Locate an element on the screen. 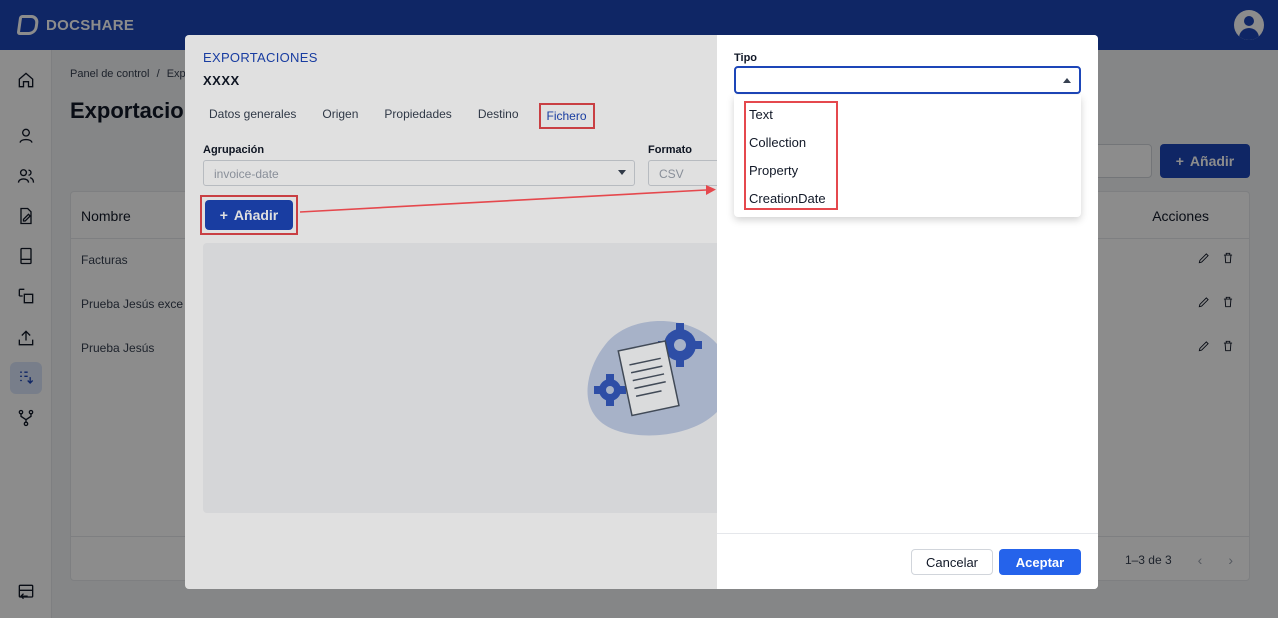 This screenshot has height=618, width=1278. option-text: Text is located at coordinates (761, 114).